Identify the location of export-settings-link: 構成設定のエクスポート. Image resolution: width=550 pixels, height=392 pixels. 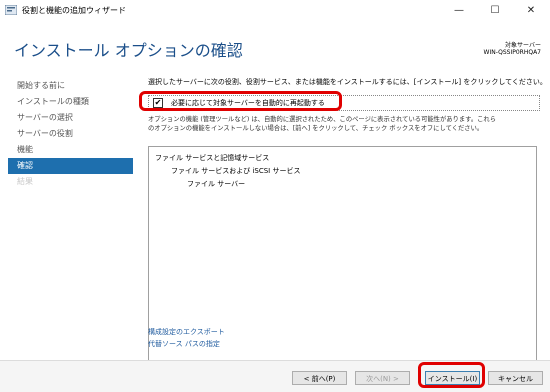
(186, 332).